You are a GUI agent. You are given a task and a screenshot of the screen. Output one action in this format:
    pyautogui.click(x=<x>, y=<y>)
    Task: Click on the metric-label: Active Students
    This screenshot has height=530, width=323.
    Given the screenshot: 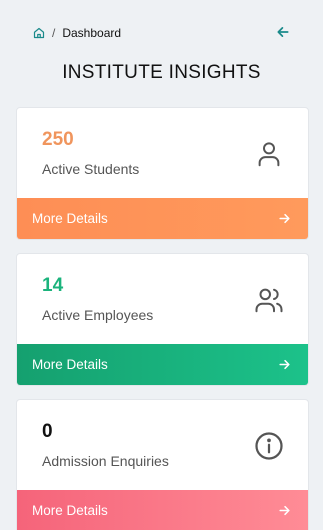 What is the action you would take?
    pyautogui.click(x=91, y=169)
    